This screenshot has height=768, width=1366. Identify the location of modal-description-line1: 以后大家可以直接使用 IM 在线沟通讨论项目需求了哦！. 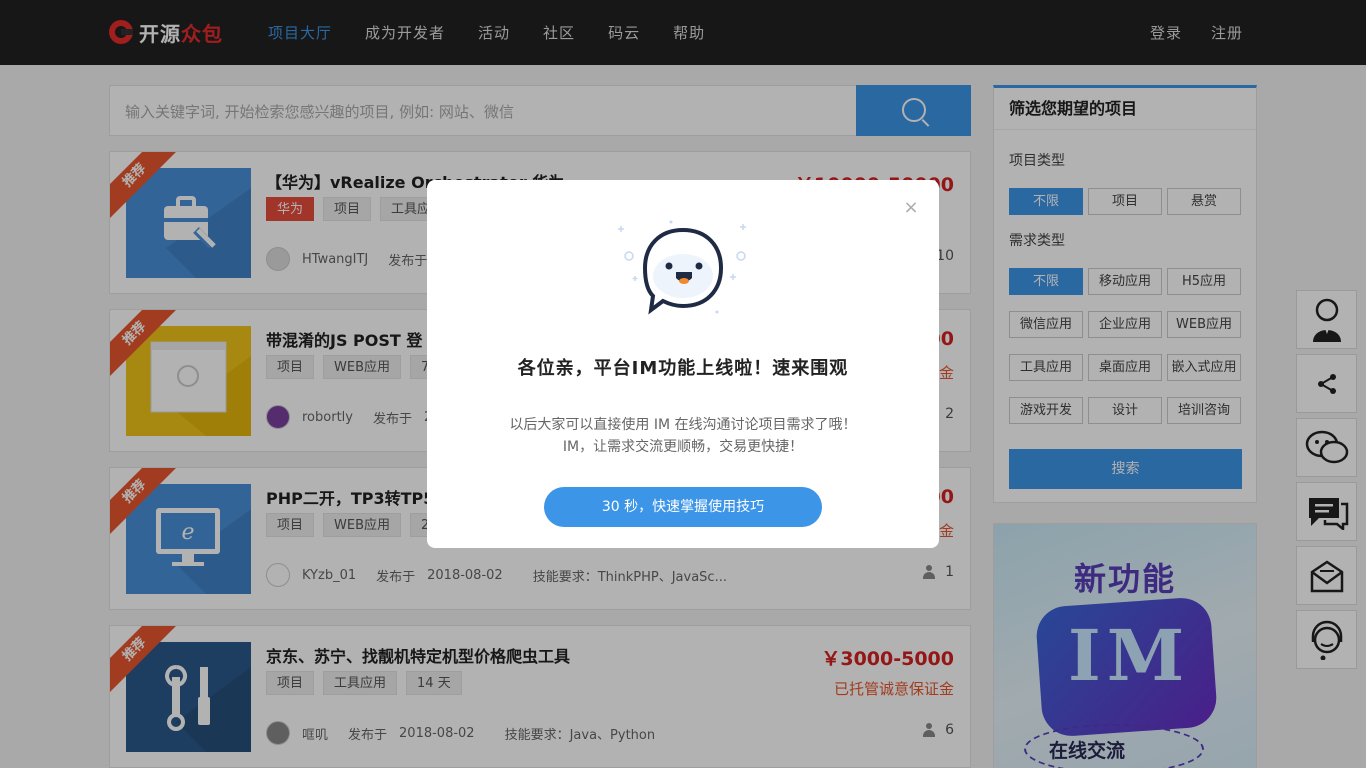
(683, 425).